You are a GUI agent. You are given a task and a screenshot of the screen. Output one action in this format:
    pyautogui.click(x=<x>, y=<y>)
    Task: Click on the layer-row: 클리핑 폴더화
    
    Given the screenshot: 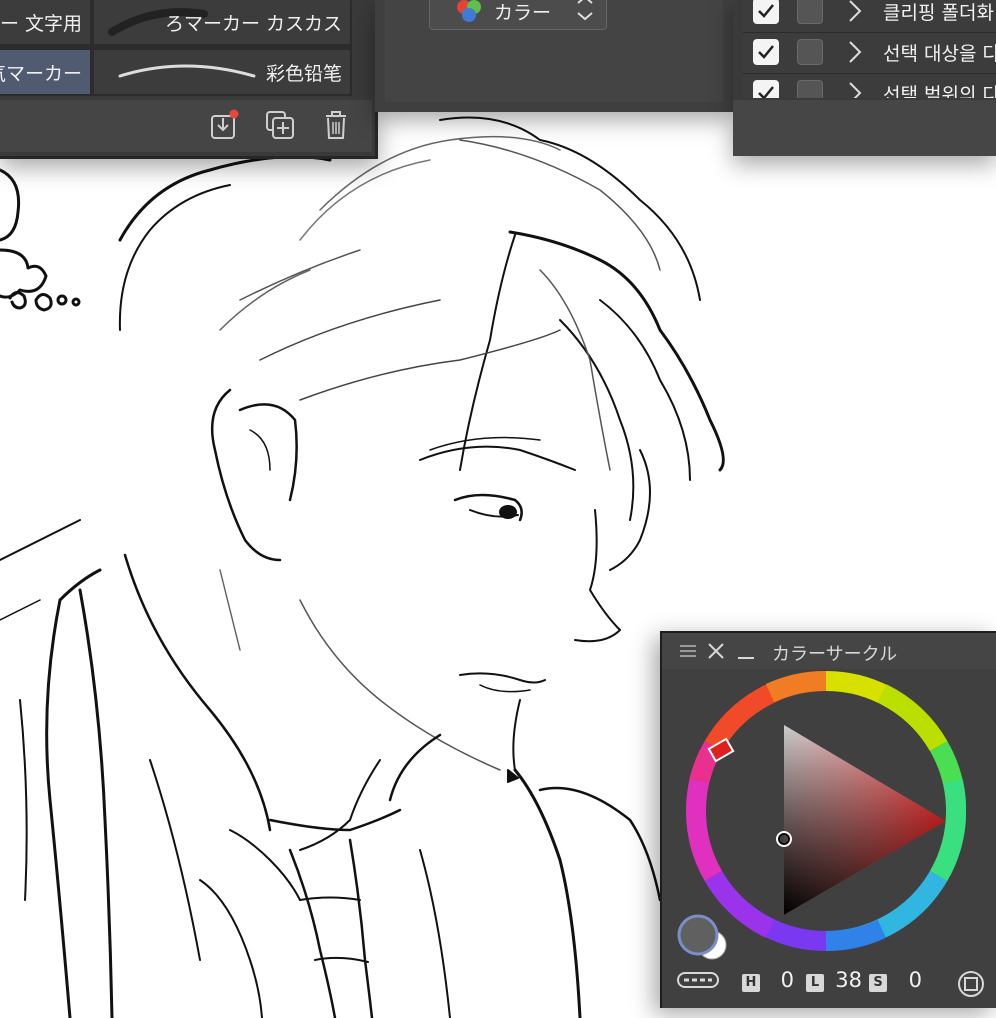 What is the action you would take?
    pyautogui.click(x=869, y=16)
    